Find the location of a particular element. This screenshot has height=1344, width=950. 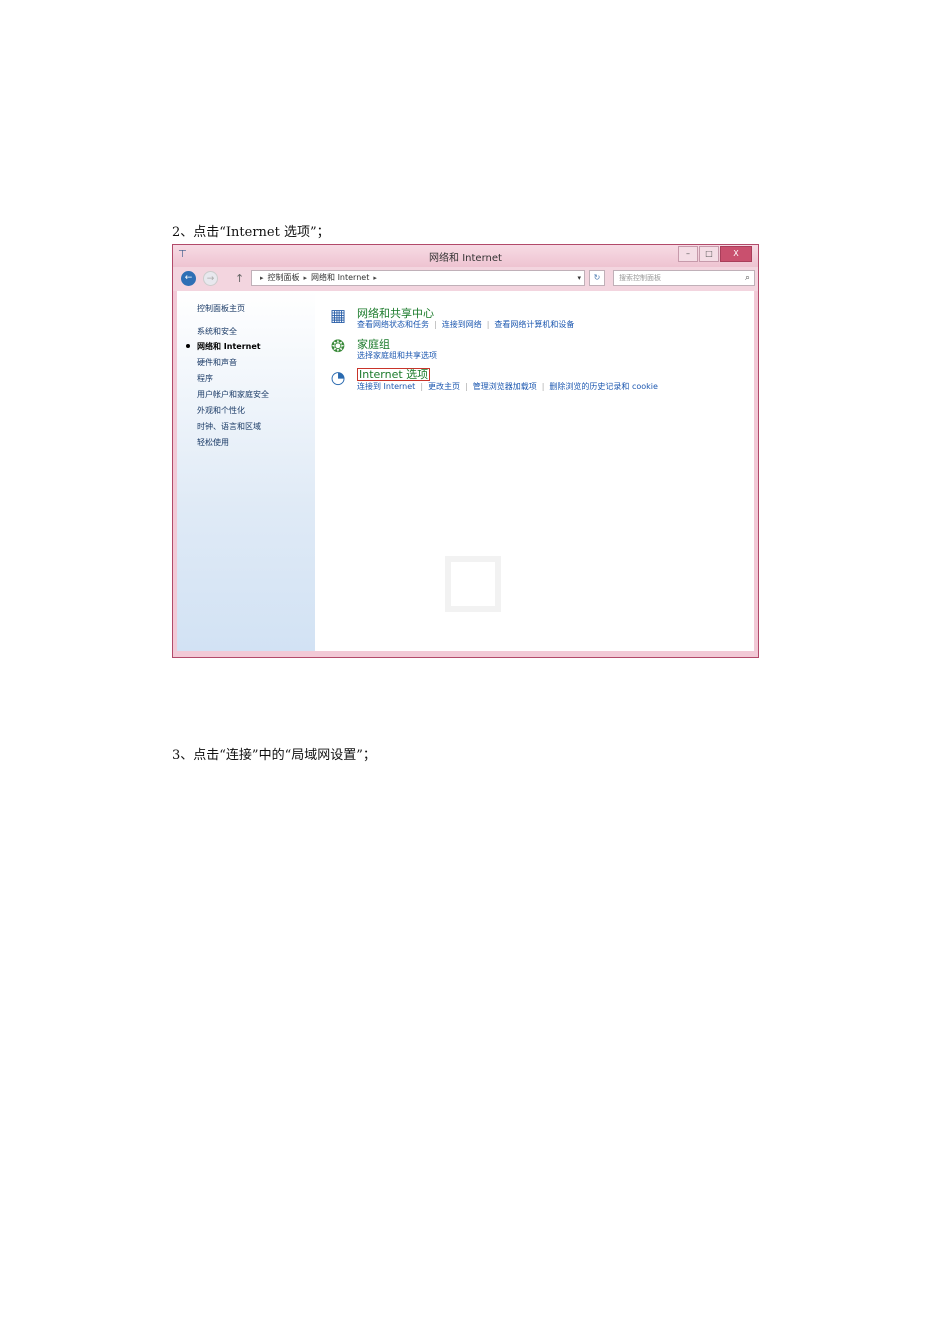

category-links: 查看网络状态和任务 | 连接到网络 | 查看网络计算机和设备 is located at coordinates (466, 324).